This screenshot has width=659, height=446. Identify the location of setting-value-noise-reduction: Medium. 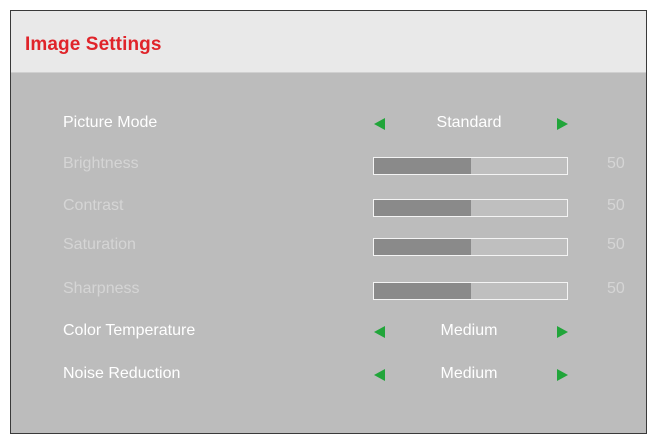
(469, 373).